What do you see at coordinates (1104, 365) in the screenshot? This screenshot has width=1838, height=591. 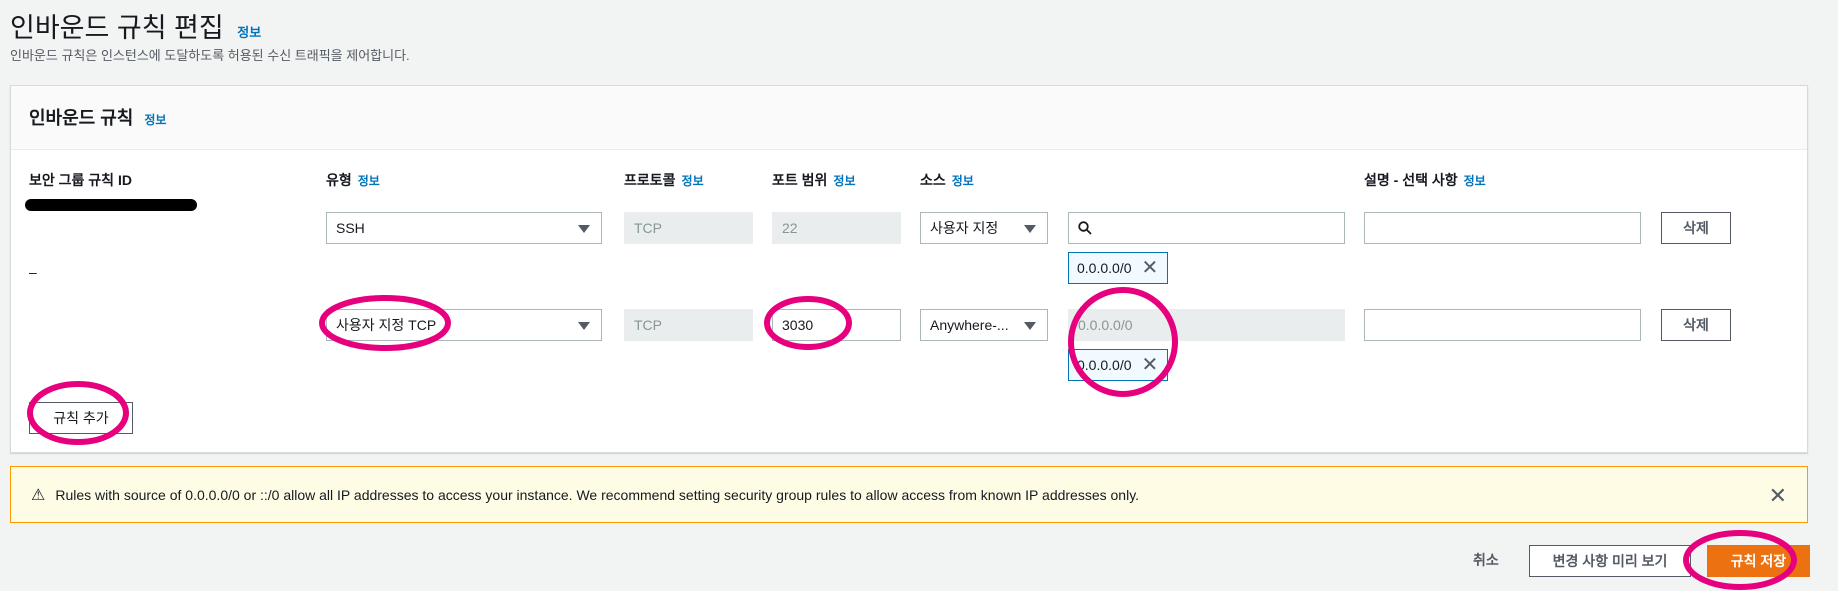 I see `cidr-token-2-label: 0.0.0.0/0` at bounding box center [1104, 365].